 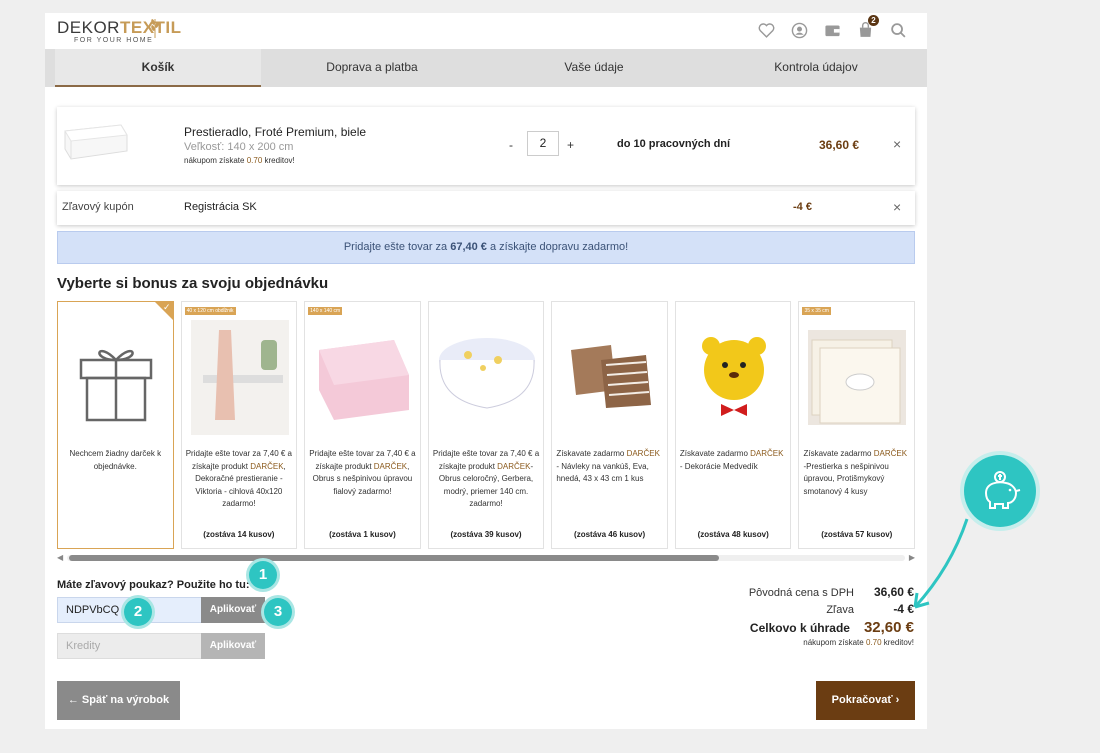 I want to click on total-credit: nákupom získate 0.70 kreditov!, so click(x=831, y=642).